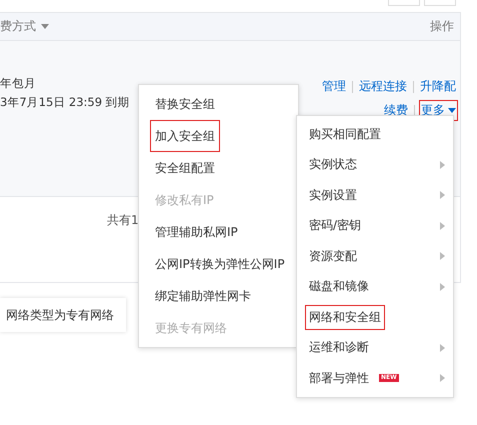 The height and width of the screenshot is (425, 477). What do you see at coordinates (191, 328) in the screenshot?
I see `menu-item: 更换专有网络` at bounding box center [191, 328].